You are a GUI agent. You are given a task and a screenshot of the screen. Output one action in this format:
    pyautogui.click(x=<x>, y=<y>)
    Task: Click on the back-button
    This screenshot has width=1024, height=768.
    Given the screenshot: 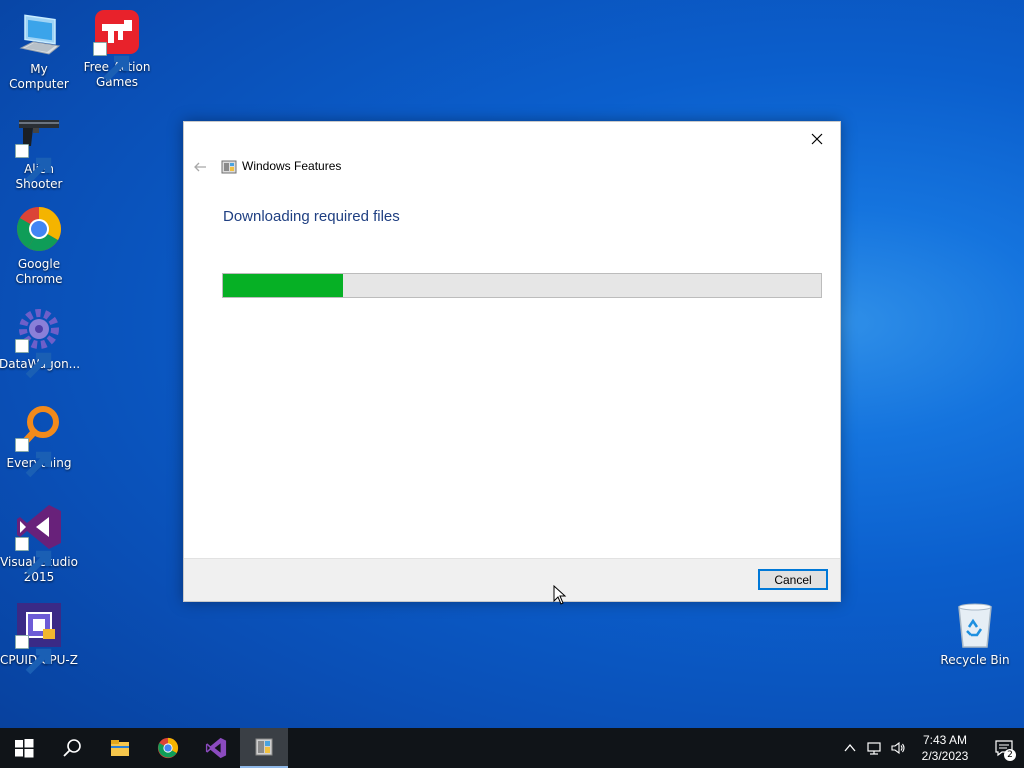 What is the action you would take?
    pyautogui.click(x=200, y=167)
    